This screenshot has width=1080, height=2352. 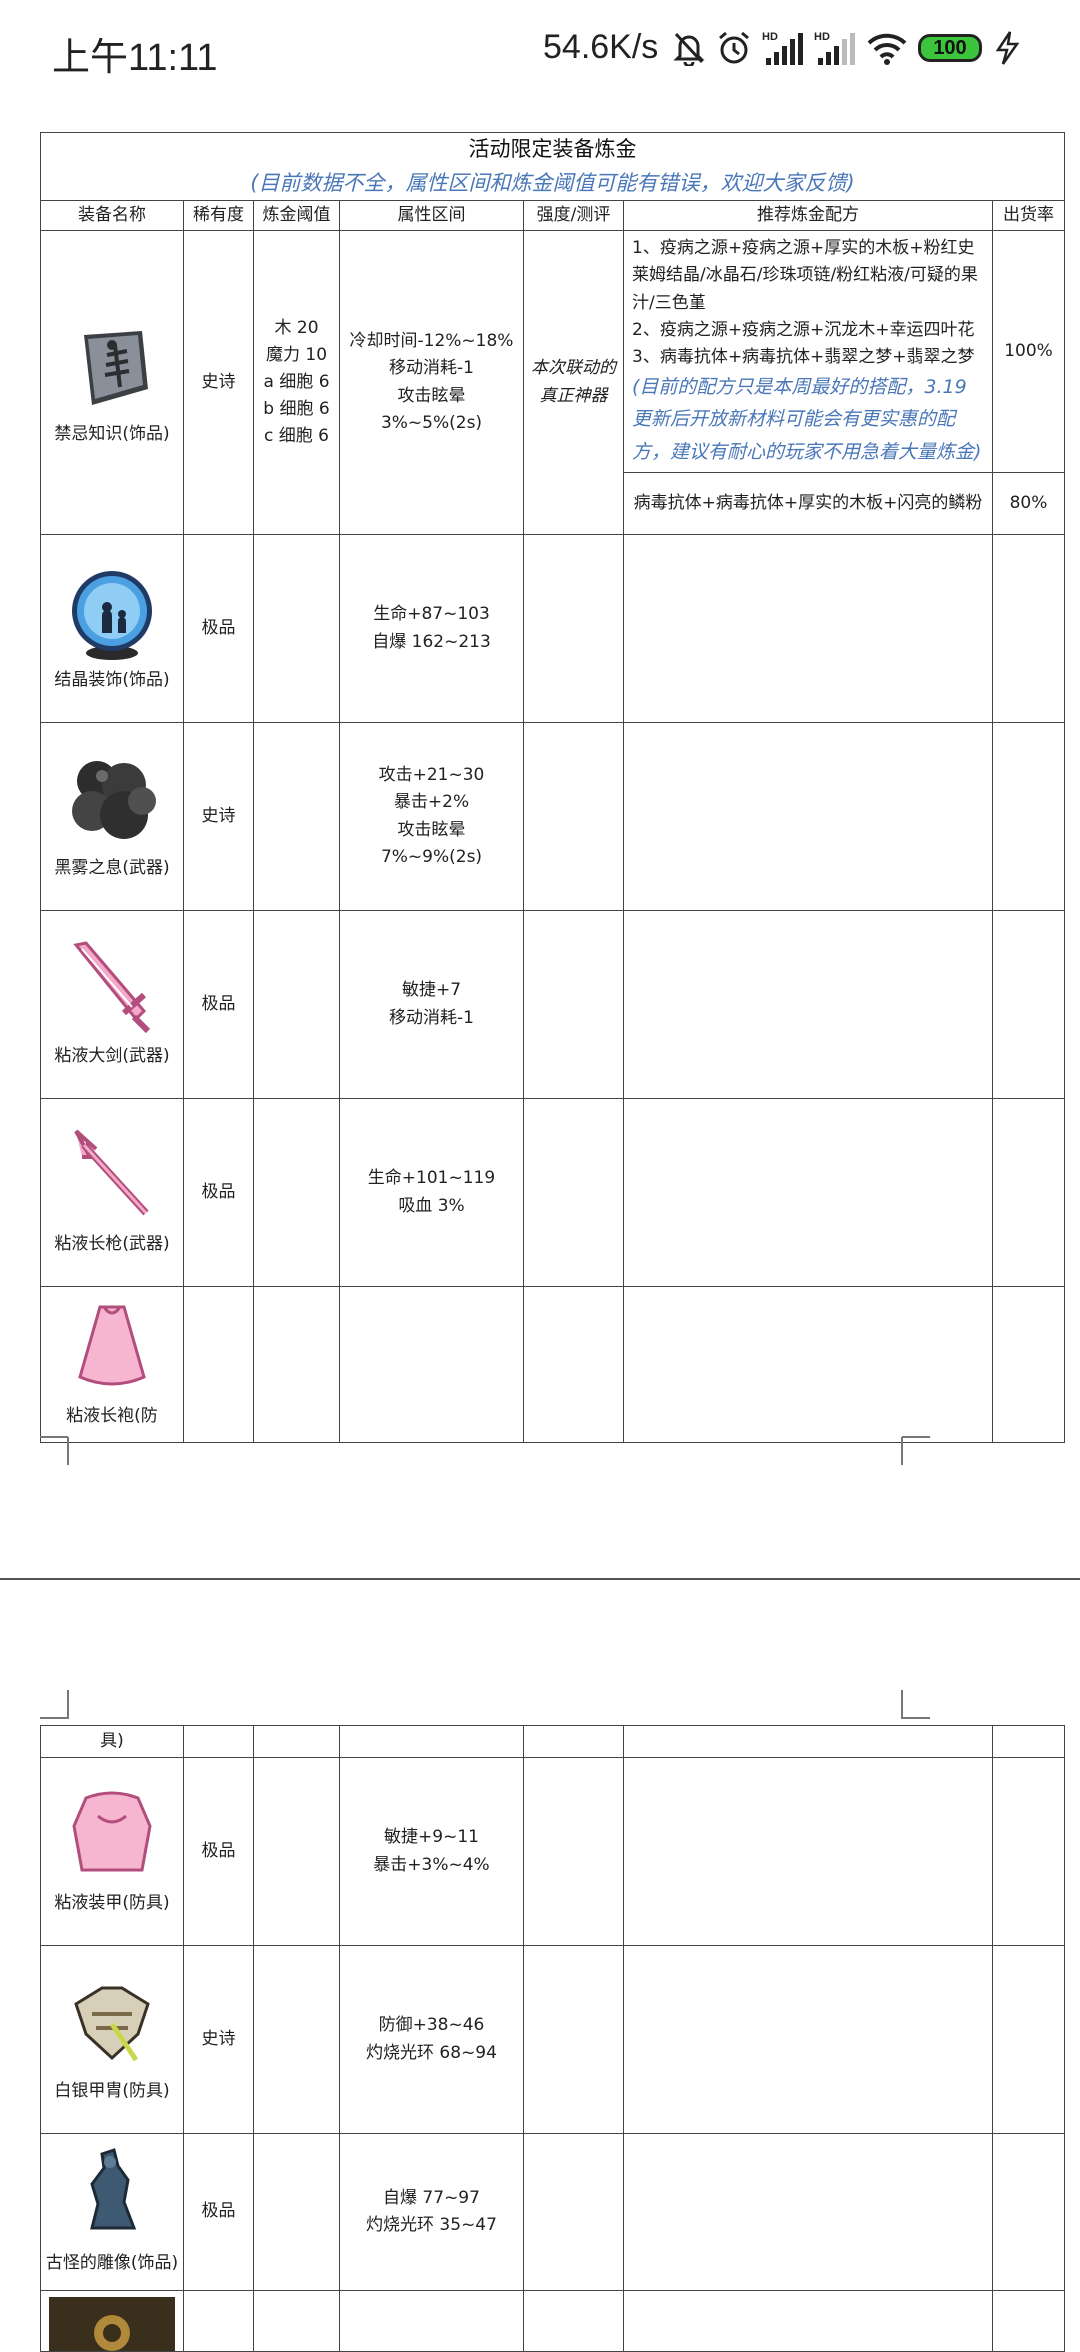 I want to click on equipment-name-cell: 古怪的雕像(饰品), so click(x=112, y=2212).